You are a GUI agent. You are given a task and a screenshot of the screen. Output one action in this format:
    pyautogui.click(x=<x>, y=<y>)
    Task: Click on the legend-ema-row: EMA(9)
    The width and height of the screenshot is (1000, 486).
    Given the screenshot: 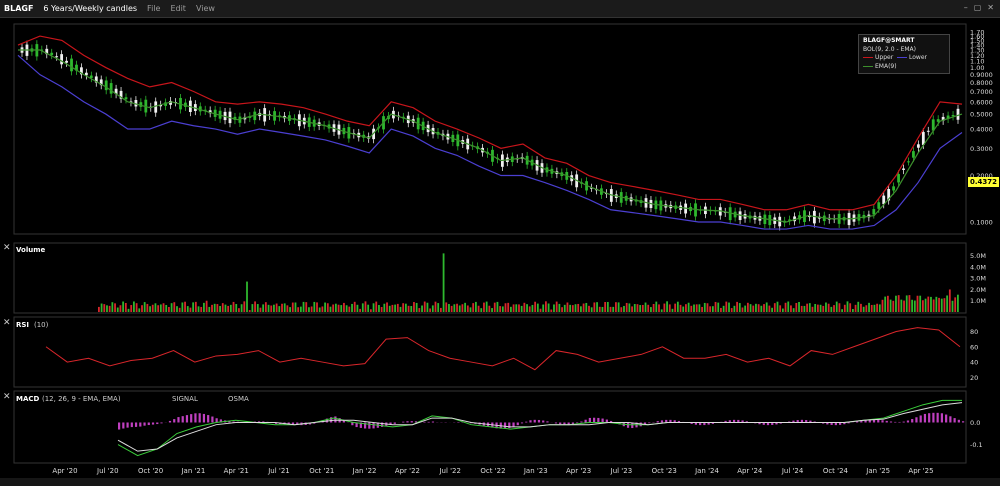 What is the action you would take?
    pyautogui.click(x=904, y=67)
    